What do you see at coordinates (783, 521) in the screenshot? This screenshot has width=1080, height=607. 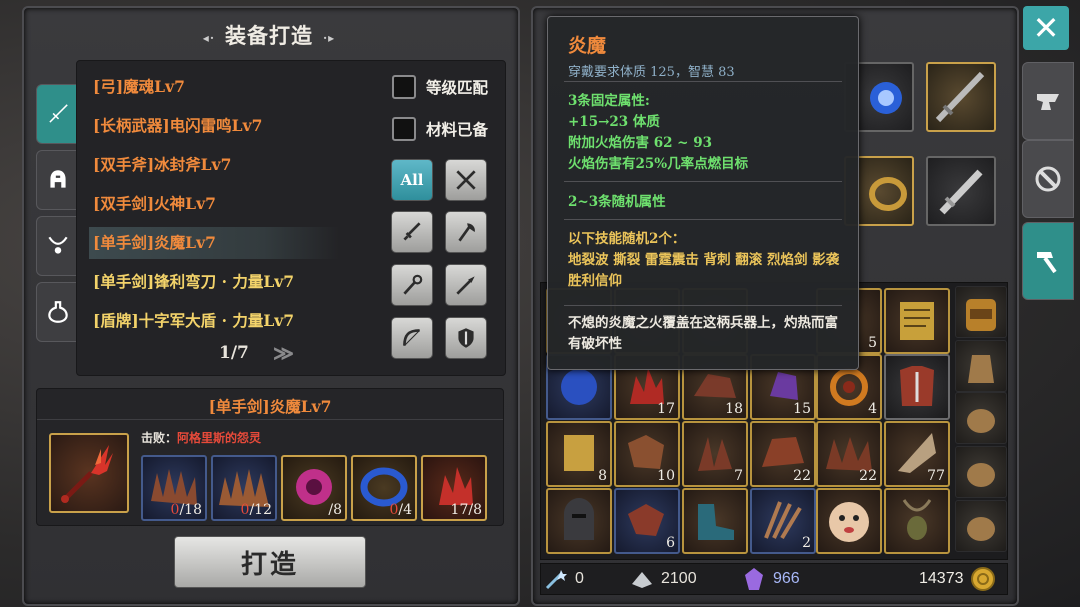 I see `inventory-slot: 2` at bounding box center [783, 521].